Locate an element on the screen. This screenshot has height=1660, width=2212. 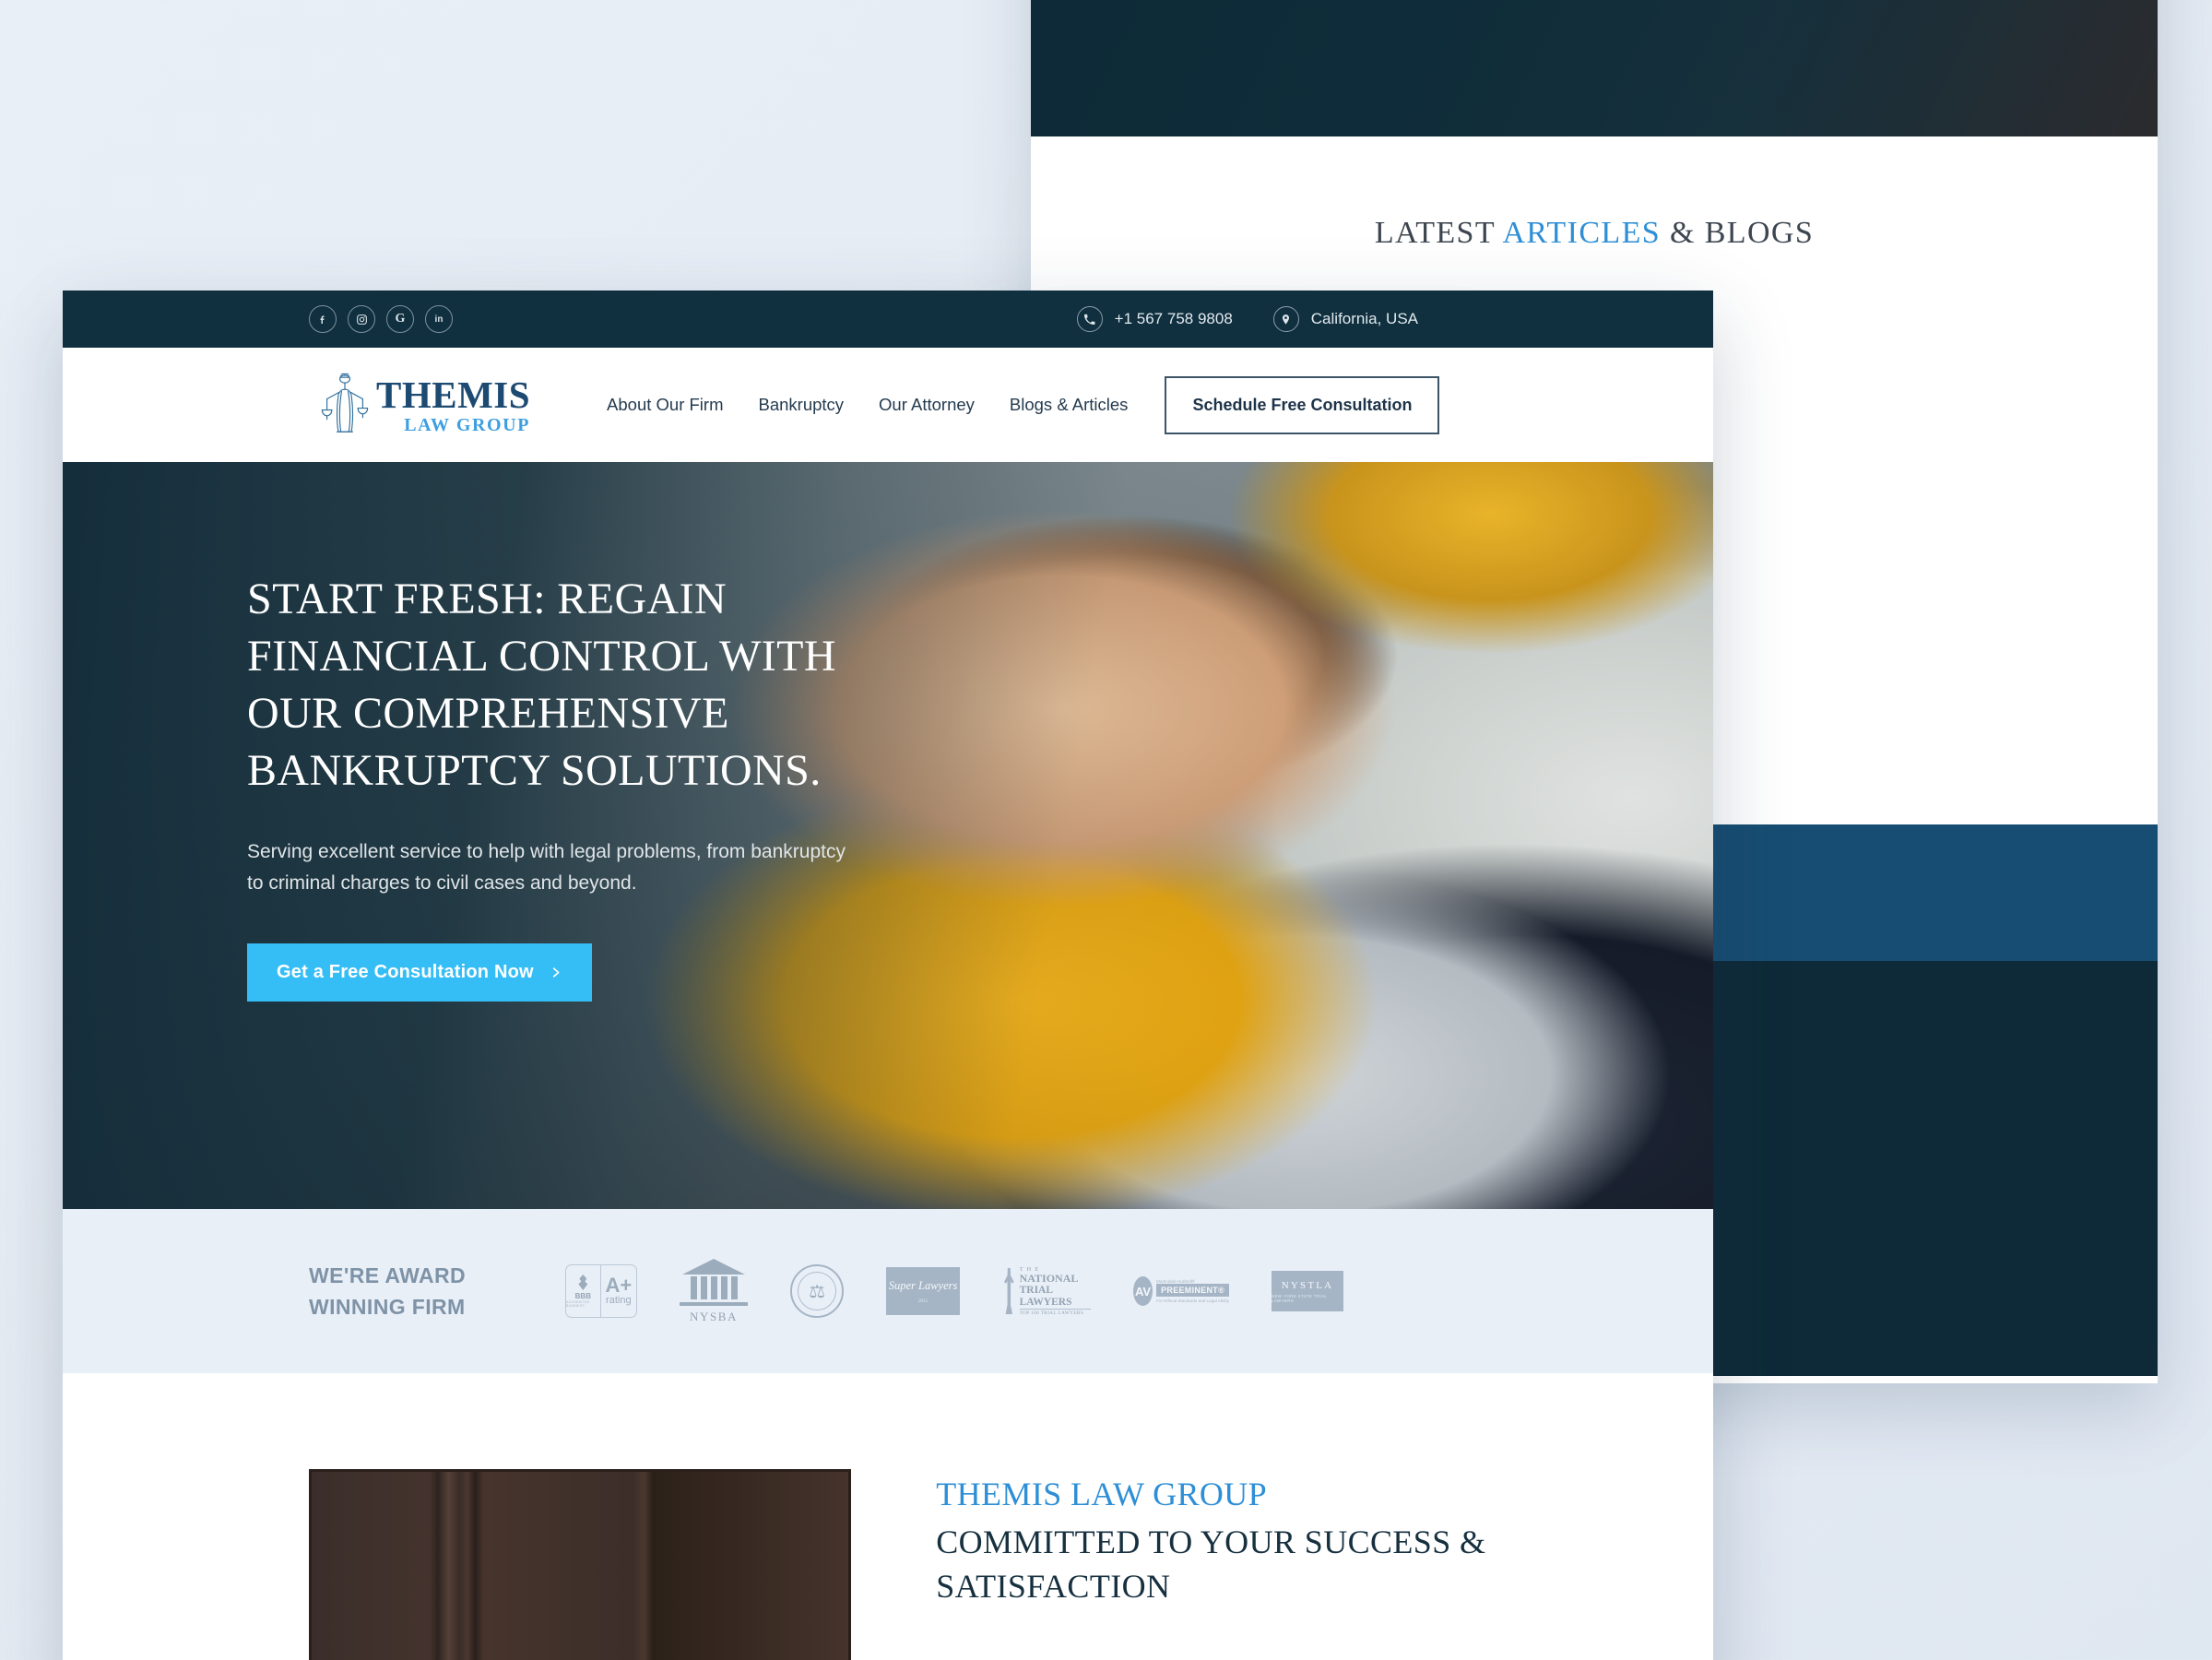
bbb-torch-icon is located at coordinates (583, 1282).